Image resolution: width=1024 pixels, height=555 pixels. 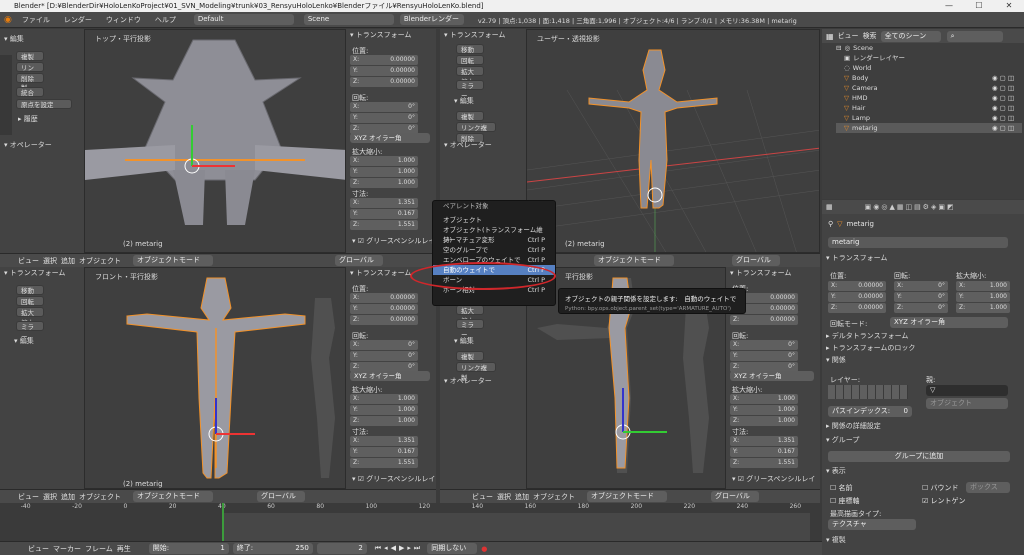 I want to click on transform-header: ▾ トランスフォーム, so click(x=391, y=35).